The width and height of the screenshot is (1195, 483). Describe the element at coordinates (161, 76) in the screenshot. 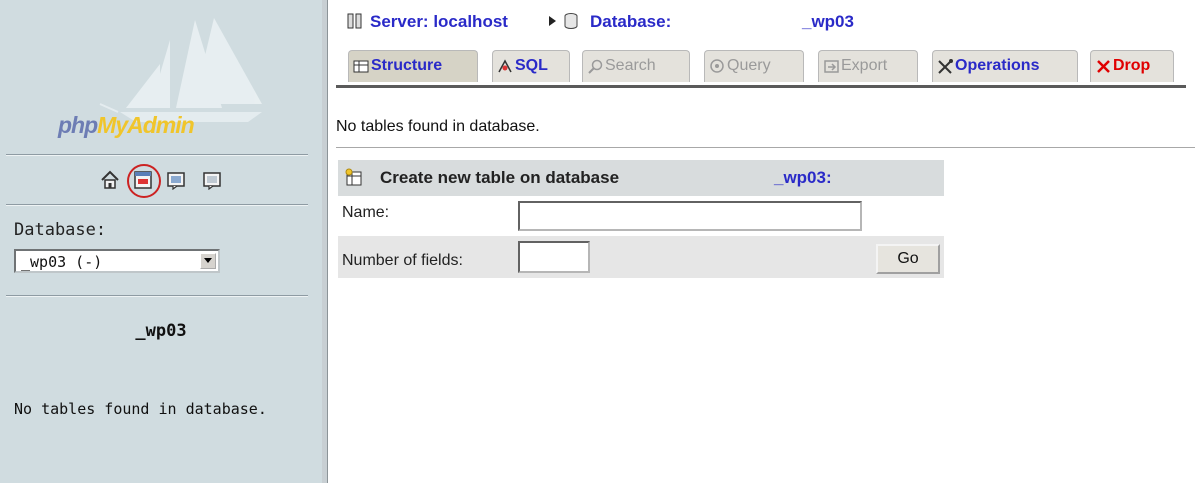

I see `phpmyadmin-logo: phpMyAdmin` at that location.